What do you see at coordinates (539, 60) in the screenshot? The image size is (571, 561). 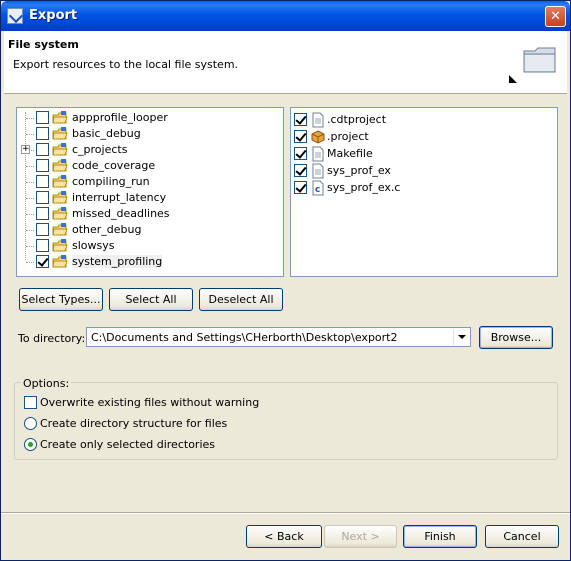 I see `folder-banner-icon` at bounding box center [539, 60].